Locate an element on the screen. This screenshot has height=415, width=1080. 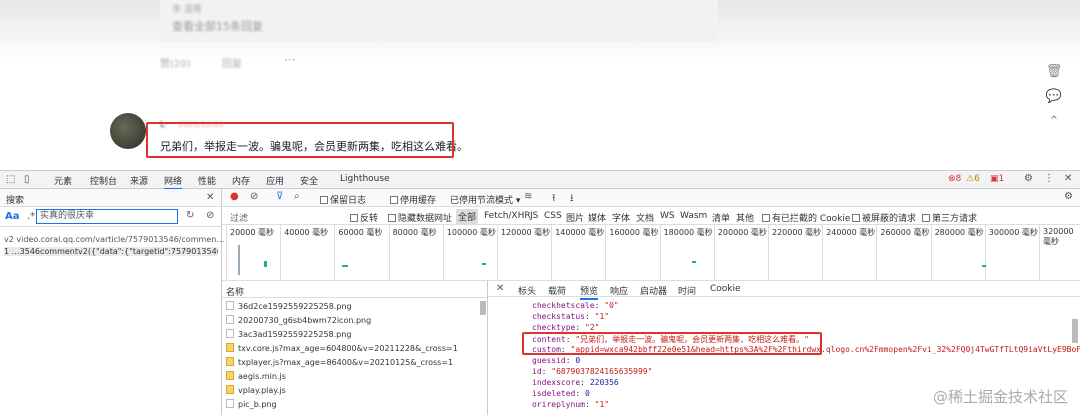
json-line: checktype: "2" is located at coordinates (565, 327).